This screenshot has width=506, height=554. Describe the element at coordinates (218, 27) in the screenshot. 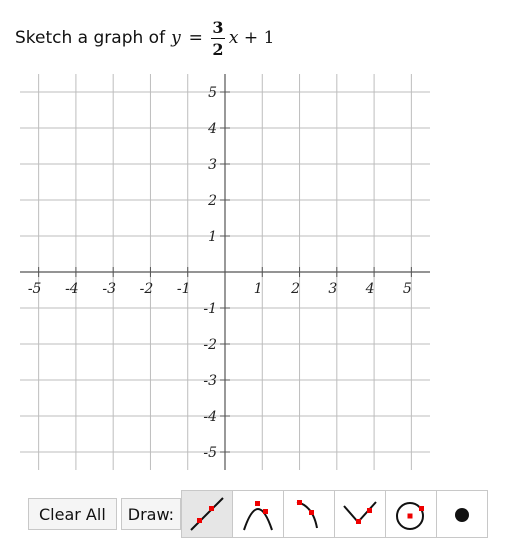

I see `fraction-numerator: 3` at that location.